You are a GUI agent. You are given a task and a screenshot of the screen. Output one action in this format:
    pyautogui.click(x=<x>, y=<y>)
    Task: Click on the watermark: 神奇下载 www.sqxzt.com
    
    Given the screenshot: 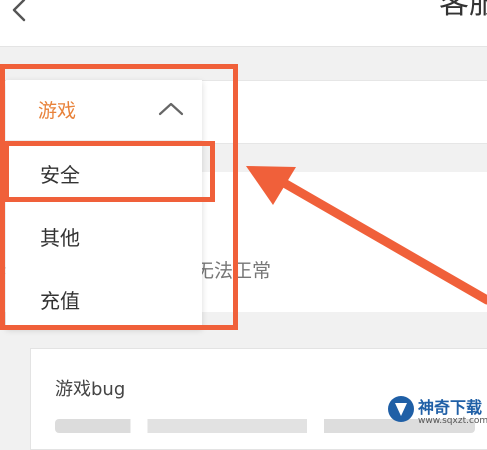 What is the action you would take?
    pyautogui.click(x=436, y=410)
    